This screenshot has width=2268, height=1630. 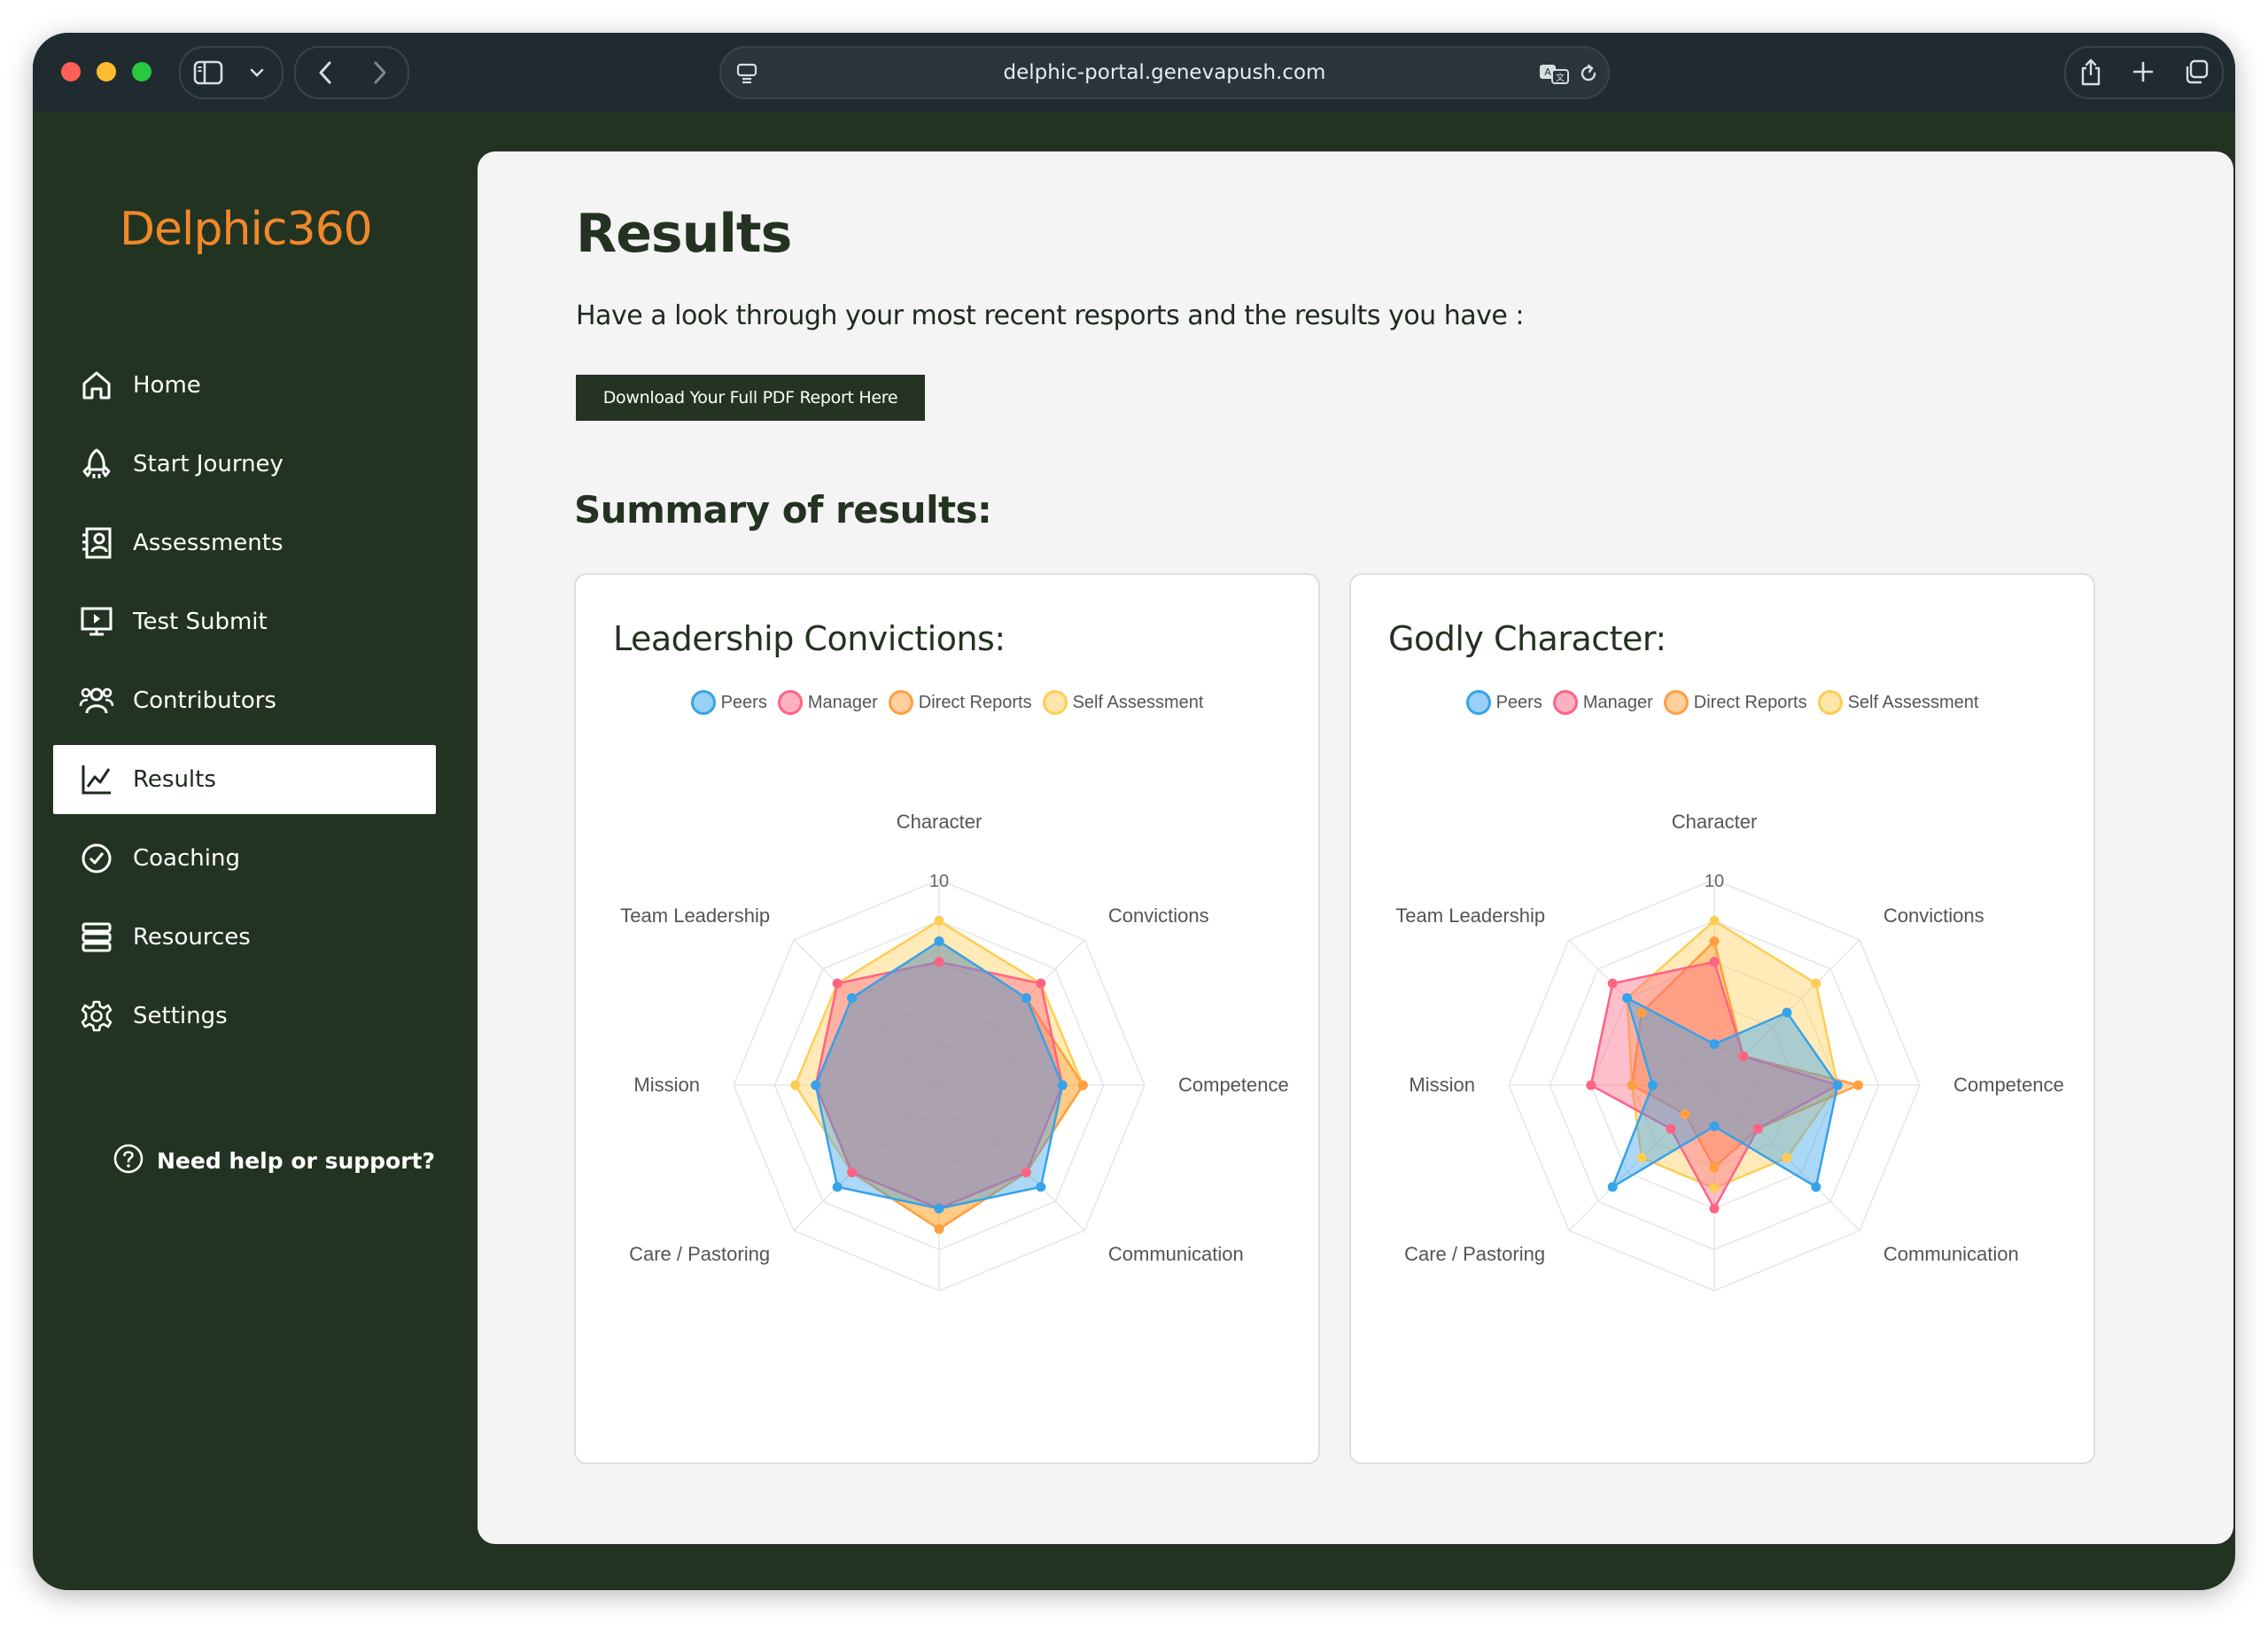 I want to click on sidebar-item-settings: Settings, so click(x=244, y=1016).